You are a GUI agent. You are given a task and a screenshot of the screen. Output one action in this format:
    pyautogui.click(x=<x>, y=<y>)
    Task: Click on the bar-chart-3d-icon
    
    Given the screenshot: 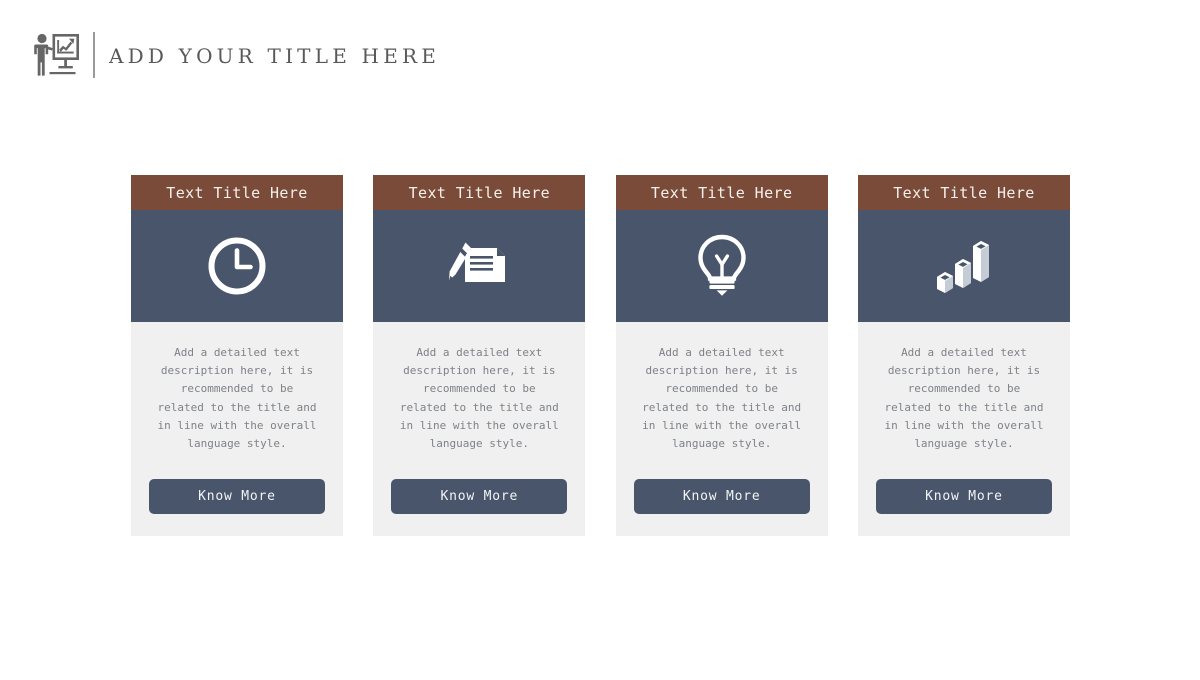 What is the action you would take?
    pyautogui.click(x=964, y=266)
    